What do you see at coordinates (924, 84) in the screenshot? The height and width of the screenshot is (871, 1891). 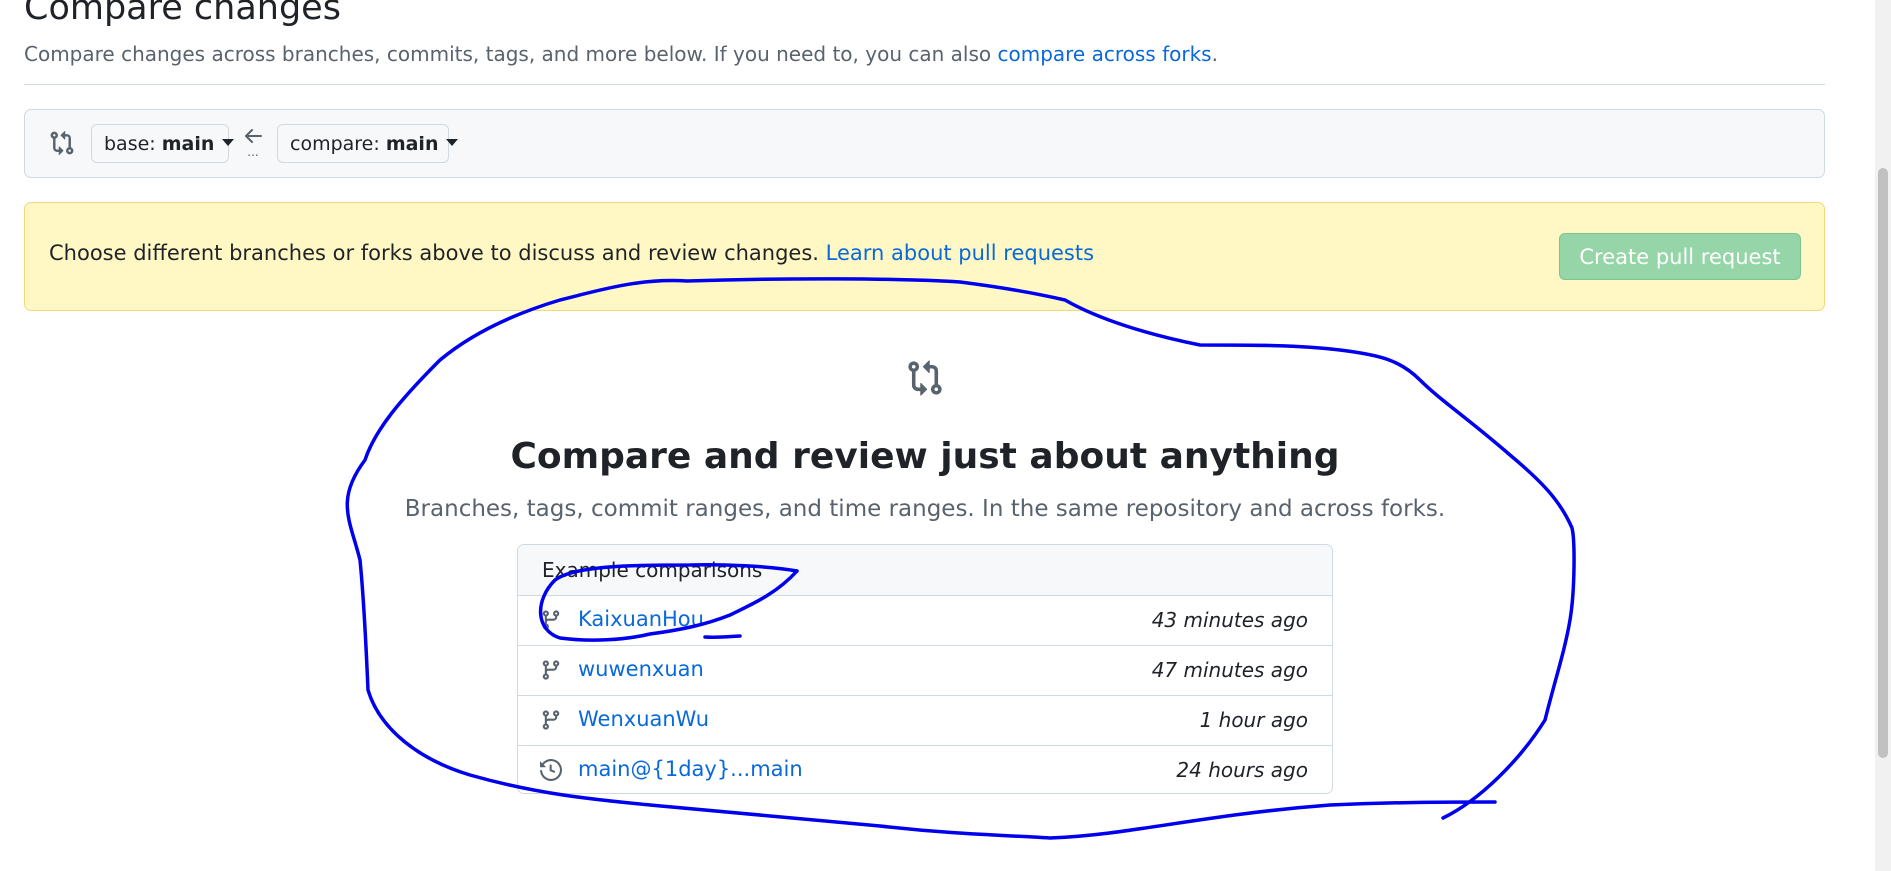 I see `header-divider` at bounding box center [924, 84].